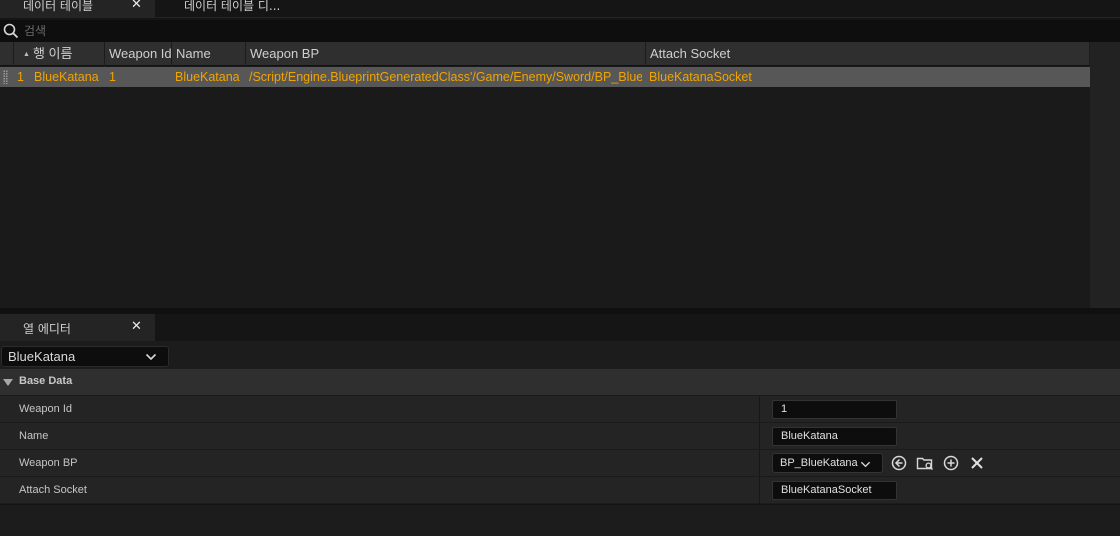  I want to click on property-label: Name, so click(34, 436).